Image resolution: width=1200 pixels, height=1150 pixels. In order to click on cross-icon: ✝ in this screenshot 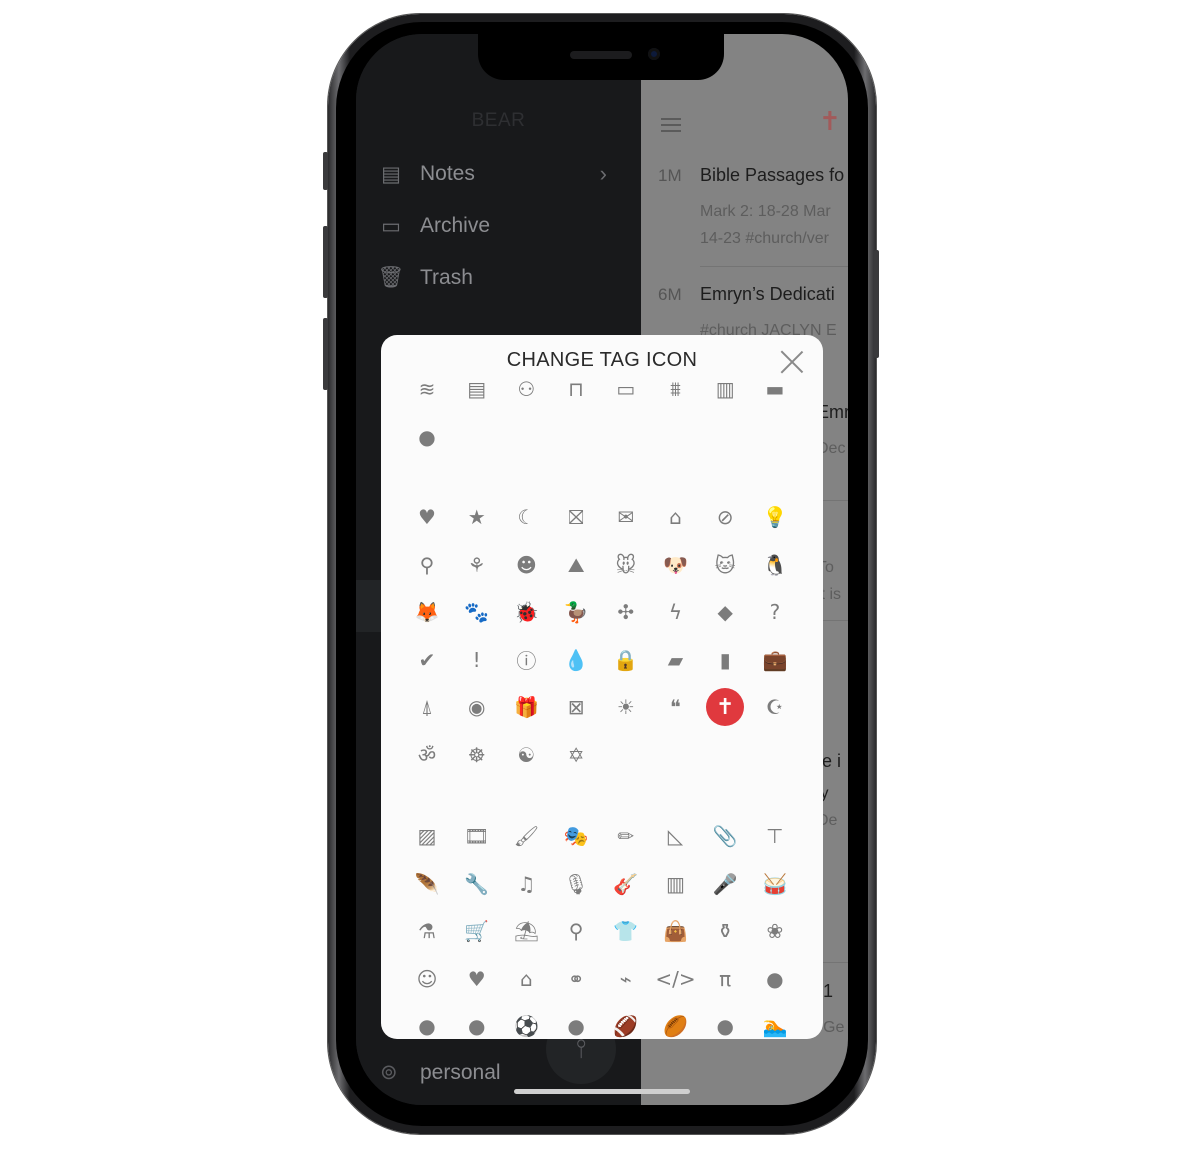, I will do `click(725, 707)`.